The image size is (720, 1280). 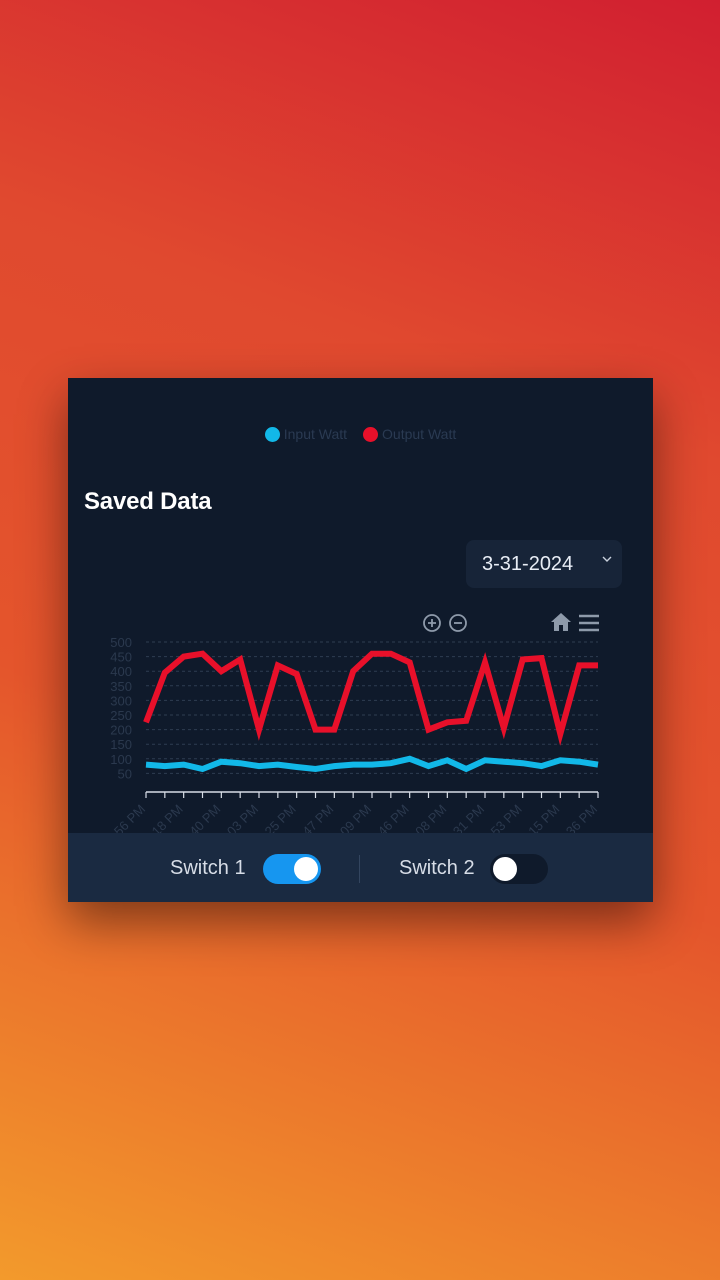 What do you see at coordinates (506, 817) in the screenshot?
I see `x-tick-label: 53 PM` at bounding box center [506, 817].